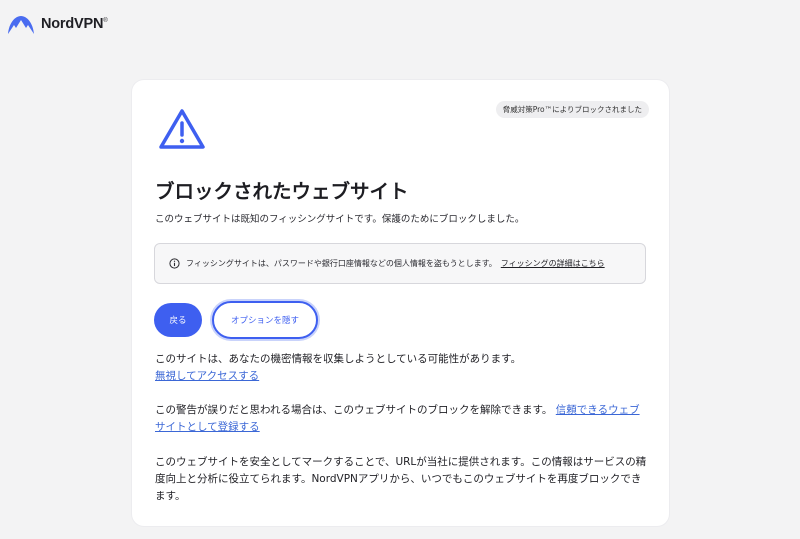  What do you see at coordinates (207, 376) in the screenshot?
I see `ignore-and-access-link: 無視してアクセスする` at bounding box center [207, 376].